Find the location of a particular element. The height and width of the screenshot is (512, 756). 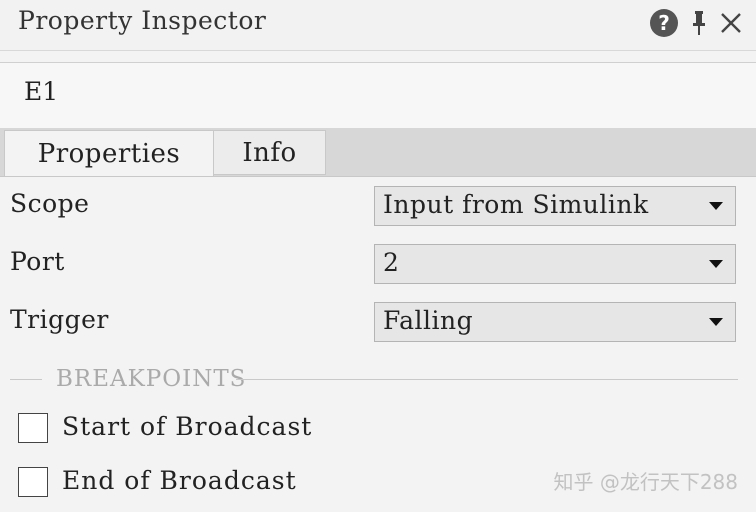

breakpoints-heading: BREAKPOINTS is located at coordinates (151, 379).